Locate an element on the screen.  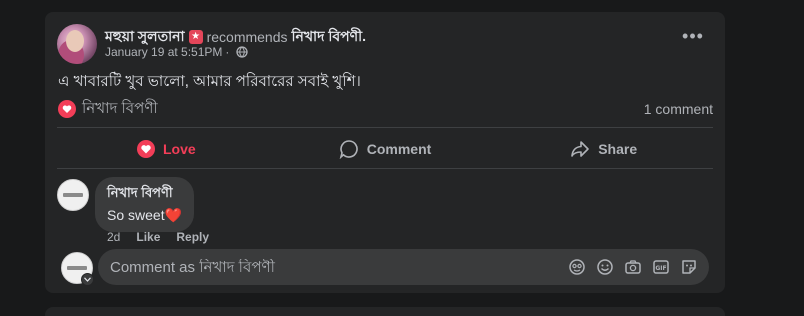
love-button: Love is located at coordinates (166, 149).